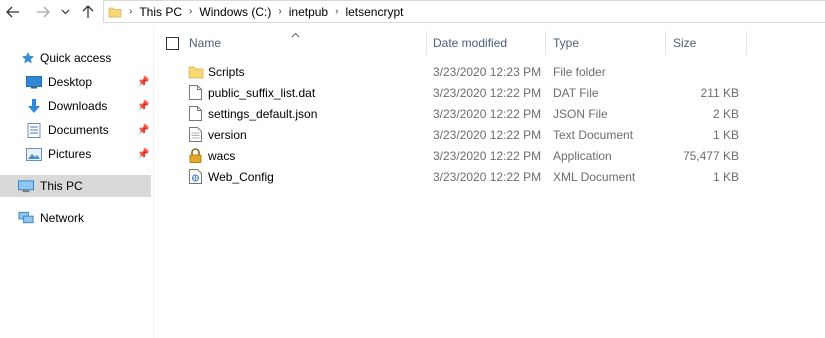 Image resolution: width=825 pixels, height=338 pixels. What do you see at coordinates (487, 71) in the screenshot?
I see `file-date: 3/23/2020 12:23 PM` at bounding box center [487, 71].